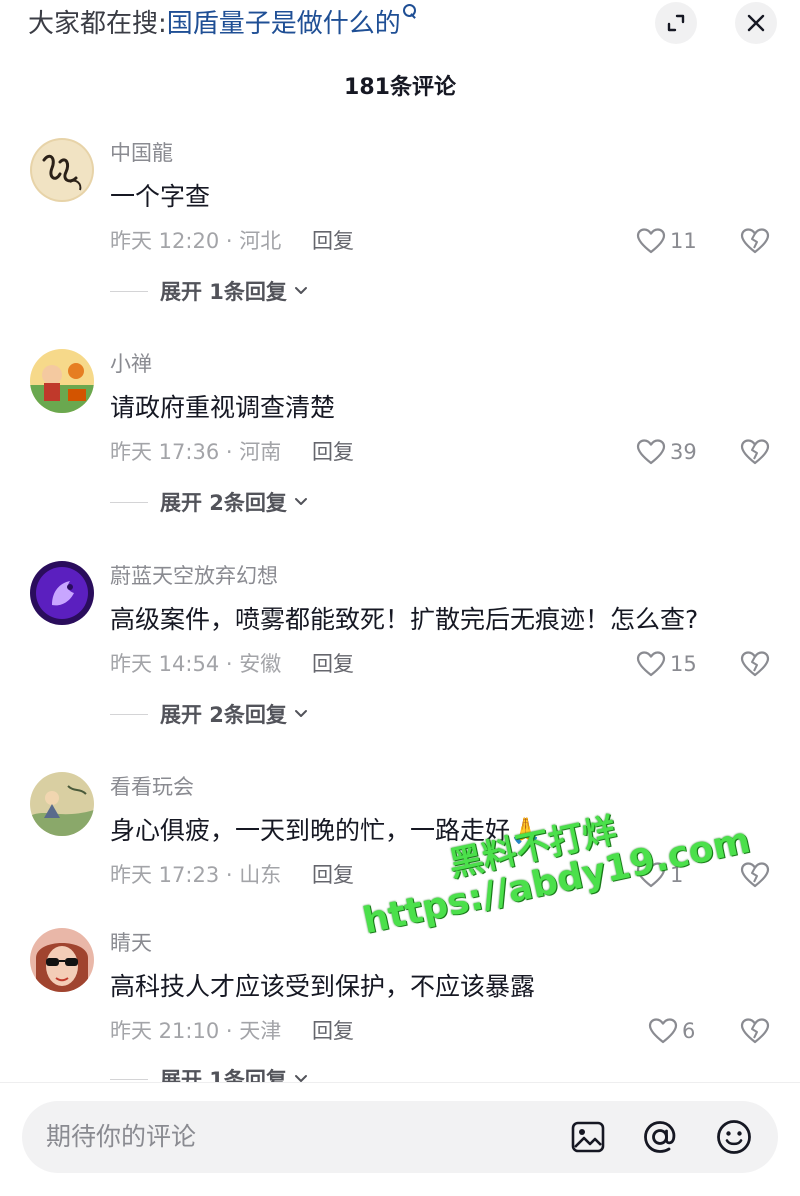 Image resolution: width=800 pixels, height=1196 pixels. What do you see at coordinates (284, 24) in the screenshot?
I see `hot-search-query: 国盾量子是做什么的` at bounding box center [284, 24].